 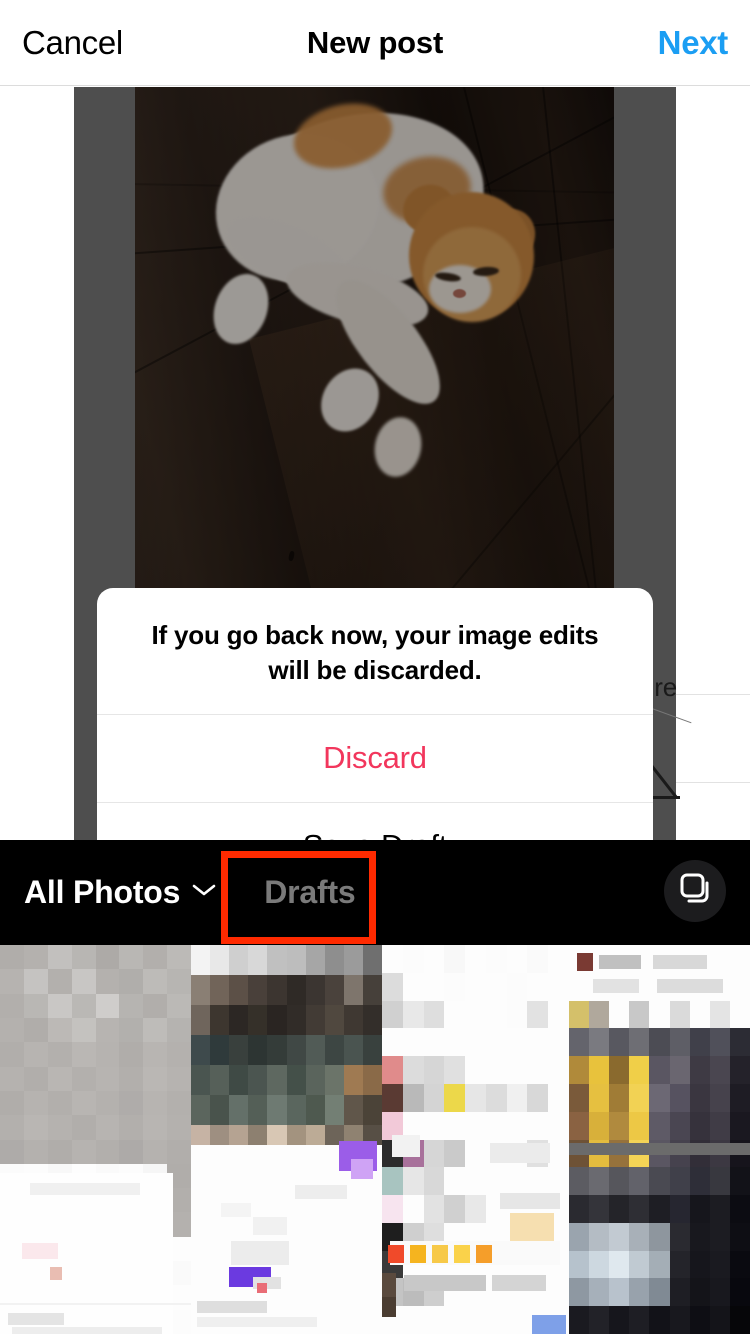 I want to click on chevron-down-icon, so click(x=204, y=892).